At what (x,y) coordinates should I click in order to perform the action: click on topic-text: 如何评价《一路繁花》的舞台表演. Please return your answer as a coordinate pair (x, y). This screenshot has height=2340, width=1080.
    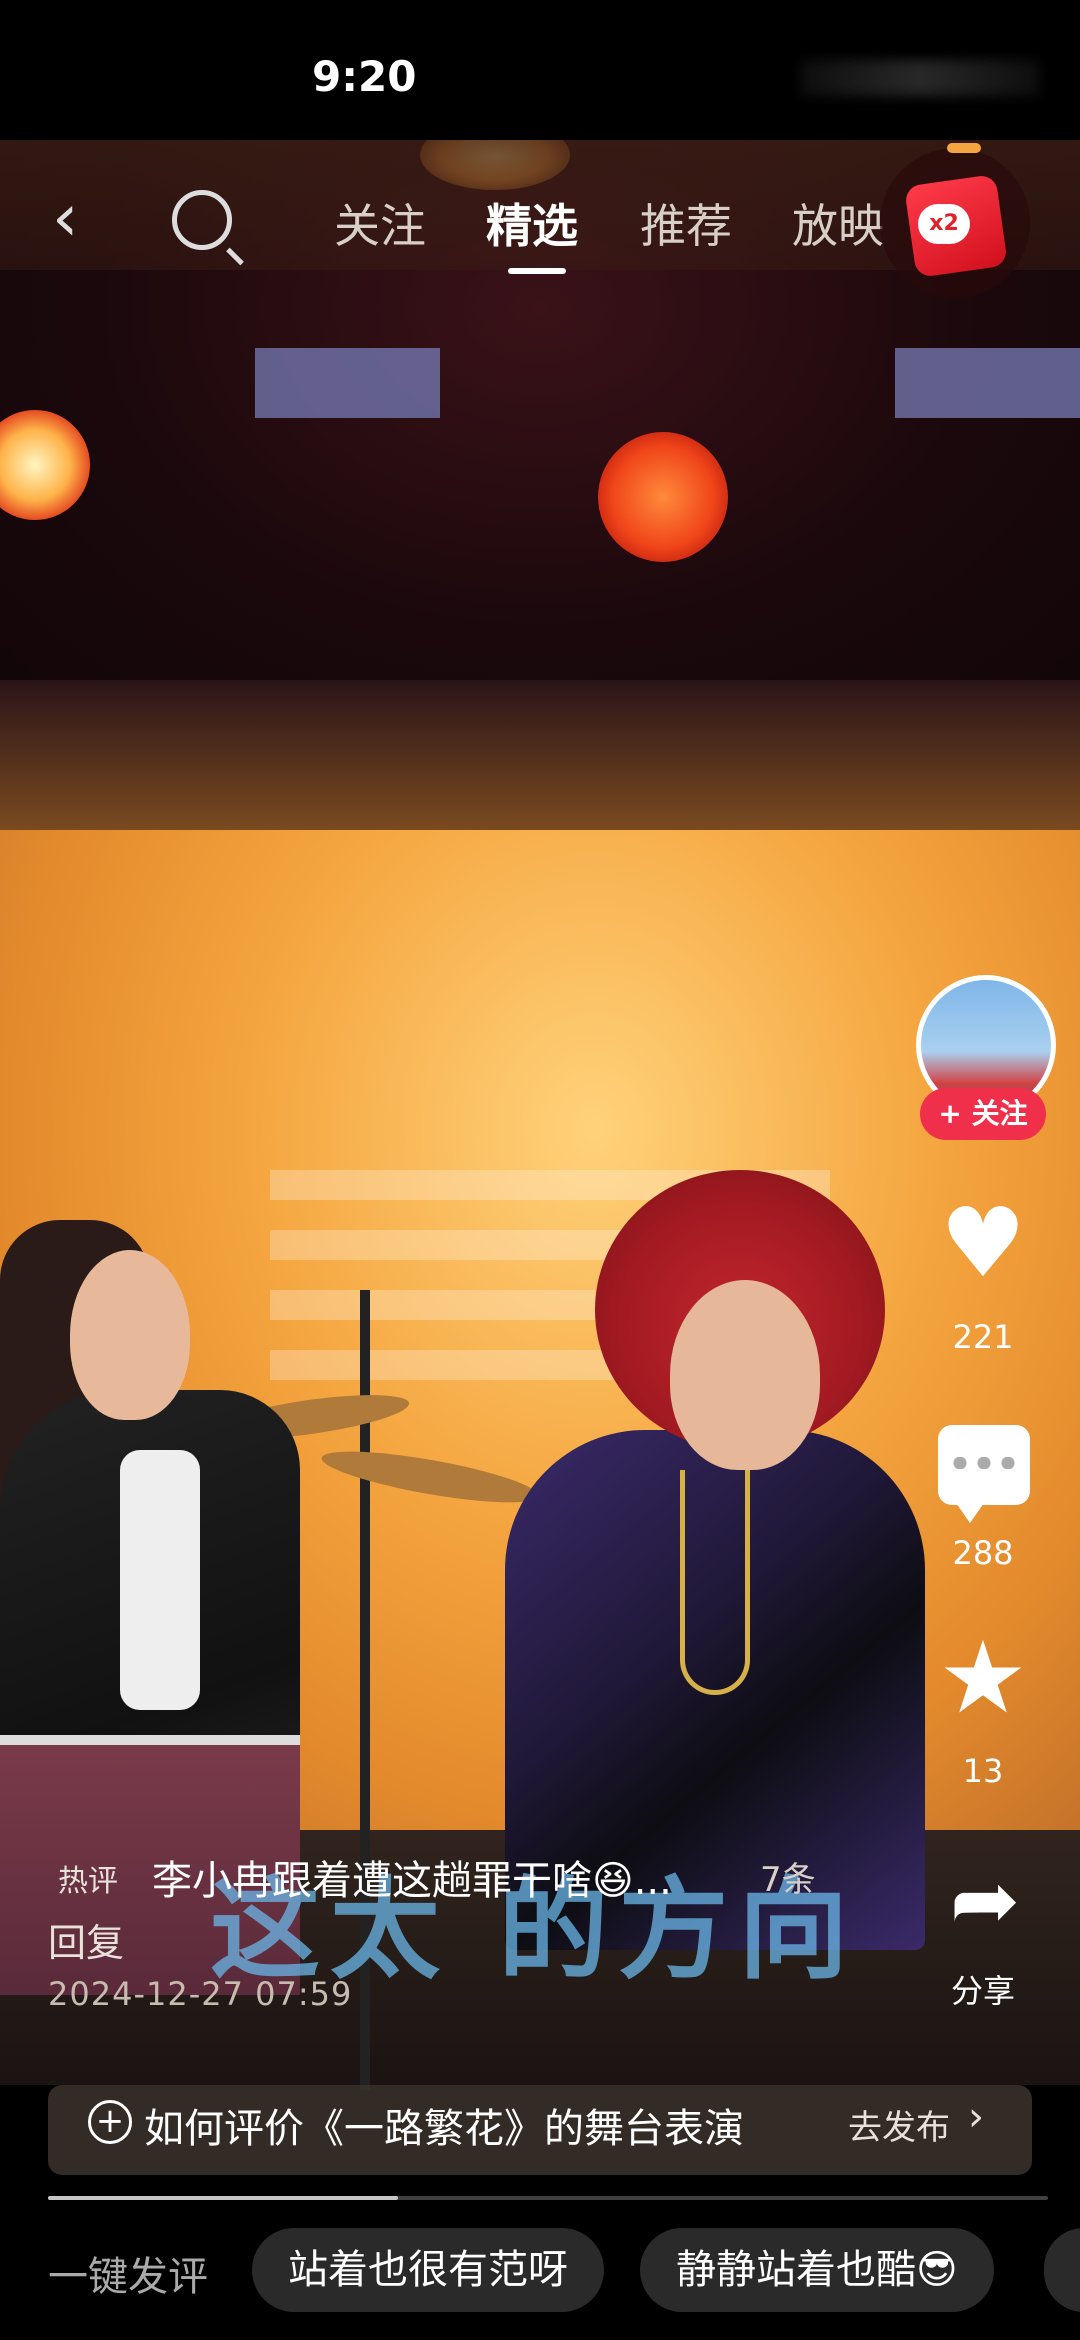
    Looking at the image, I should click on (444, 2125).